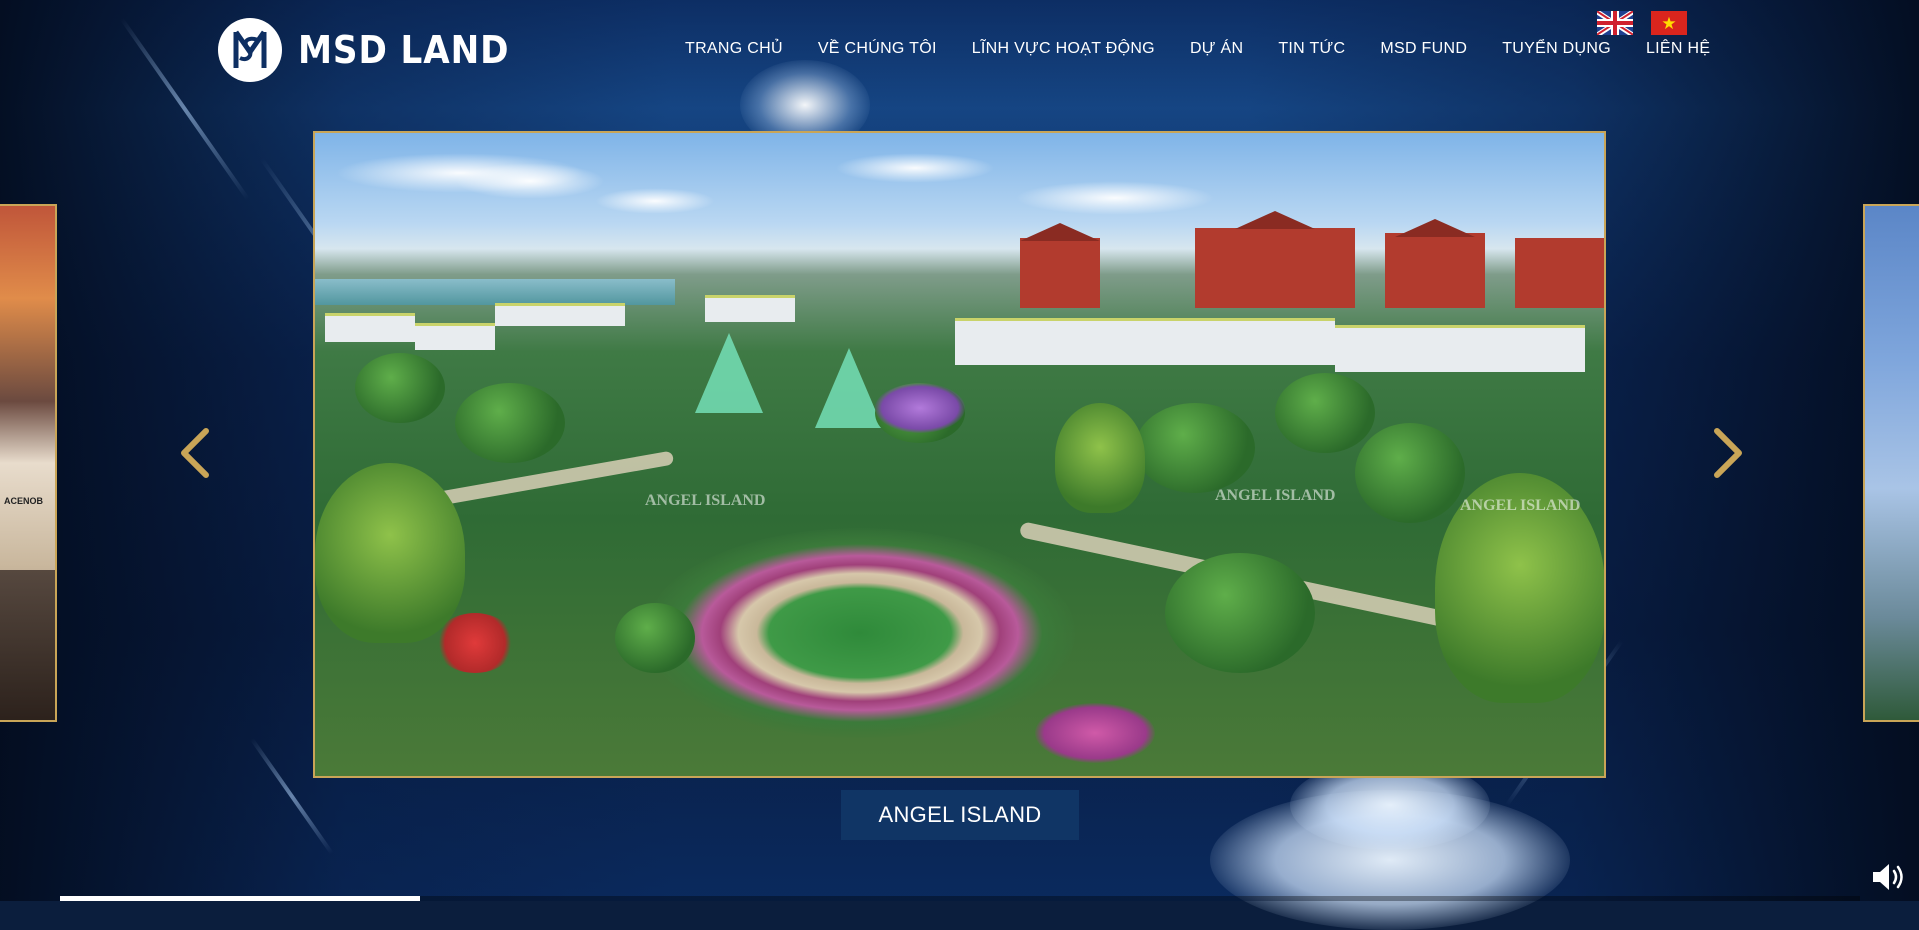 This screenshot has width=1919, height=930. I want to click on nav-item-projects: DỰ ÁN, so click(1216, 49).